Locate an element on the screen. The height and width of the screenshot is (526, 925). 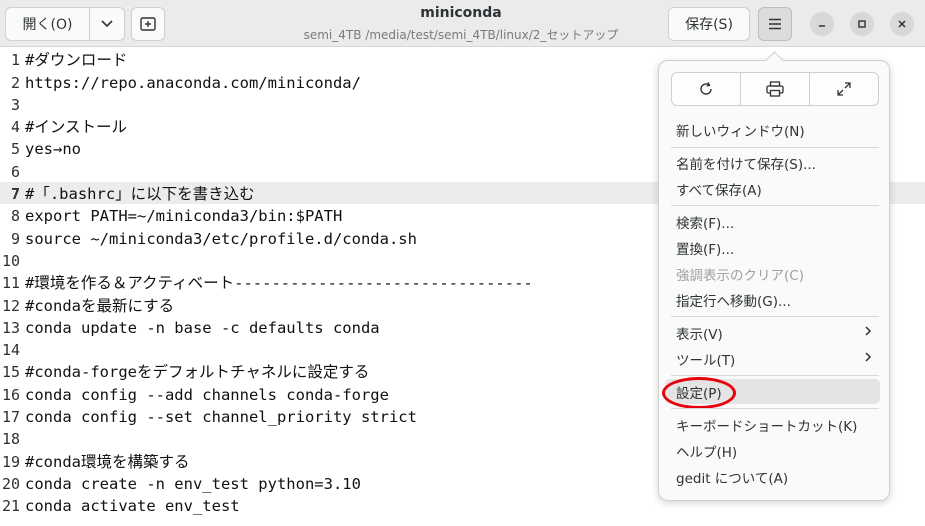
open-dropdown-button is located at coordinates (107, 24).